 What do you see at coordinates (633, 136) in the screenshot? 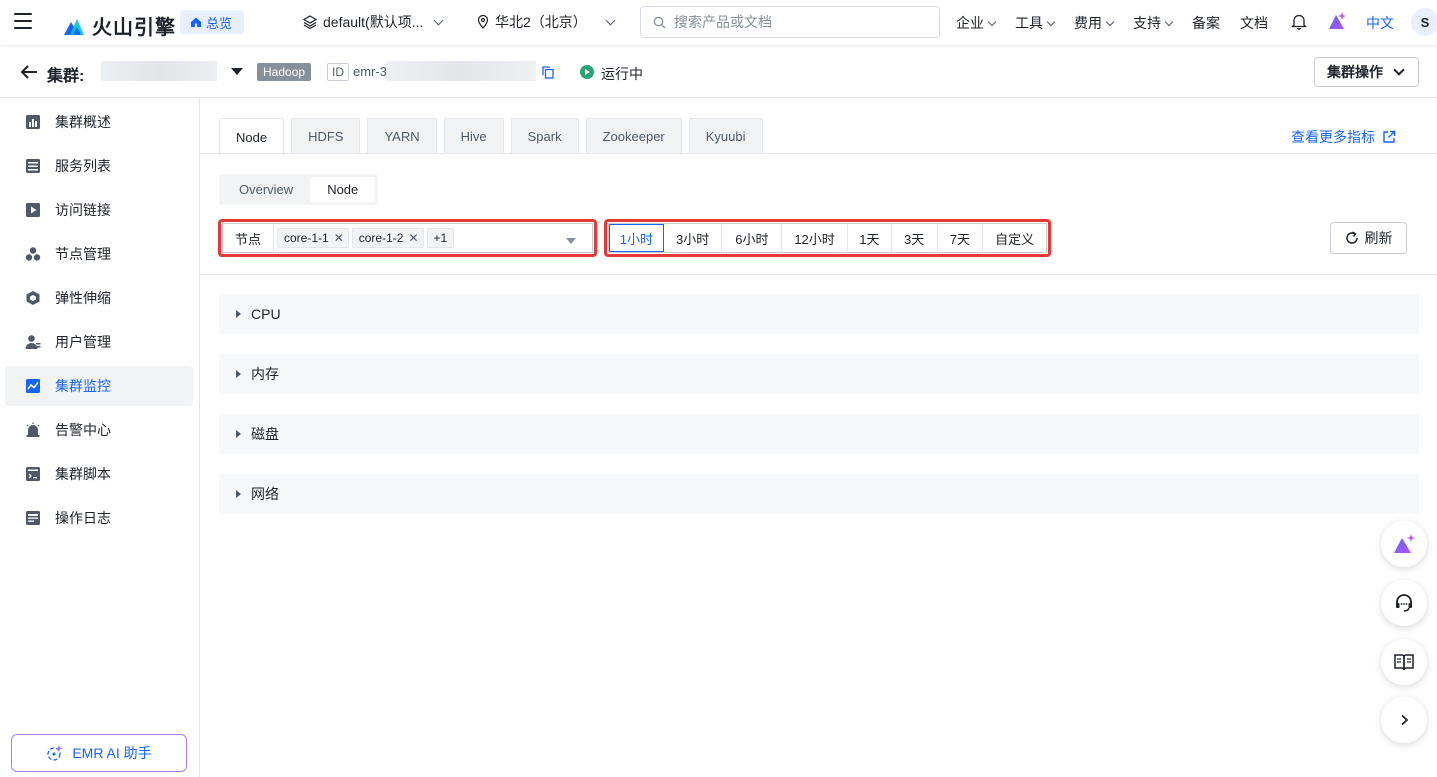
I see `tab-zookeeper: Zookeeper` at bounding box center [633, 136].